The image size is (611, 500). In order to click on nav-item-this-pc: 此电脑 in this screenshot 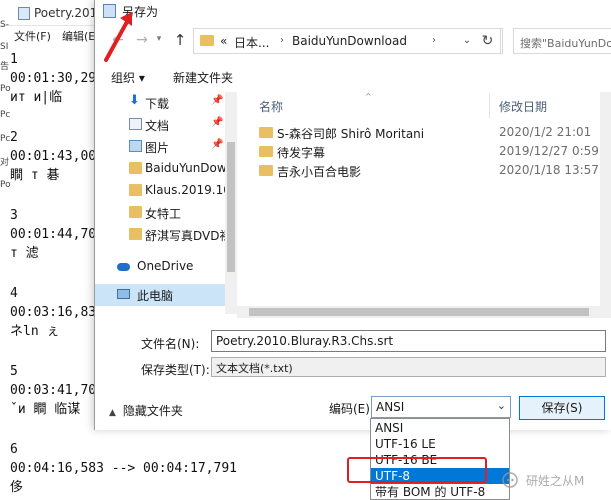, I will do `click(160, 295)`.